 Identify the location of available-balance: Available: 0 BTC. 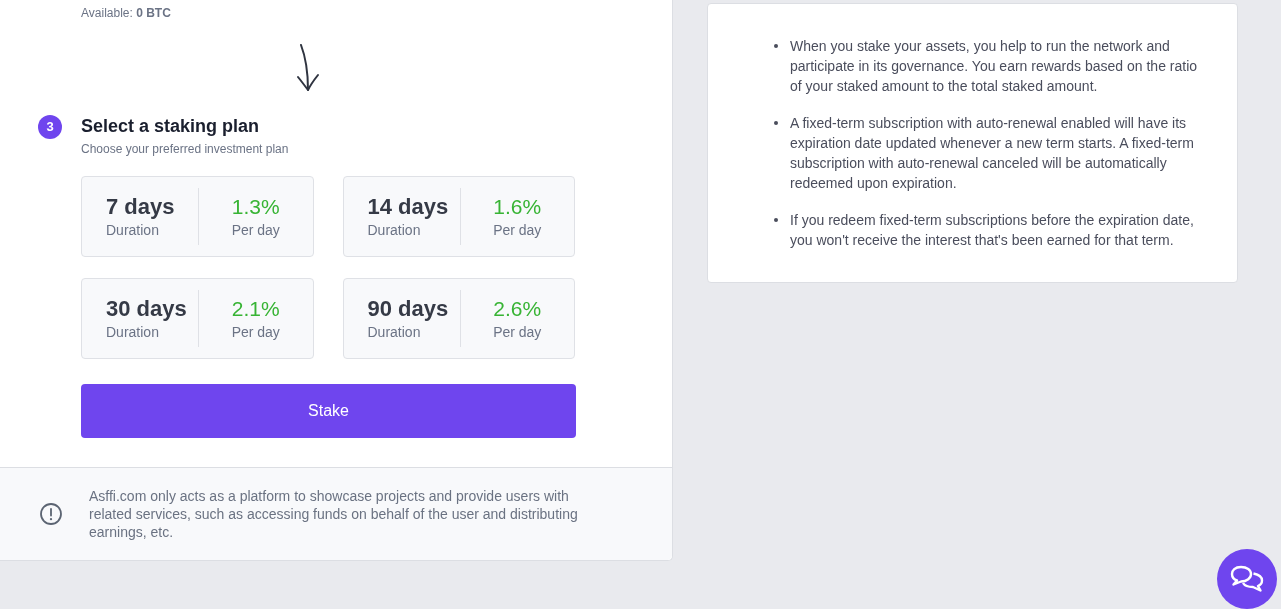
(126, 13).